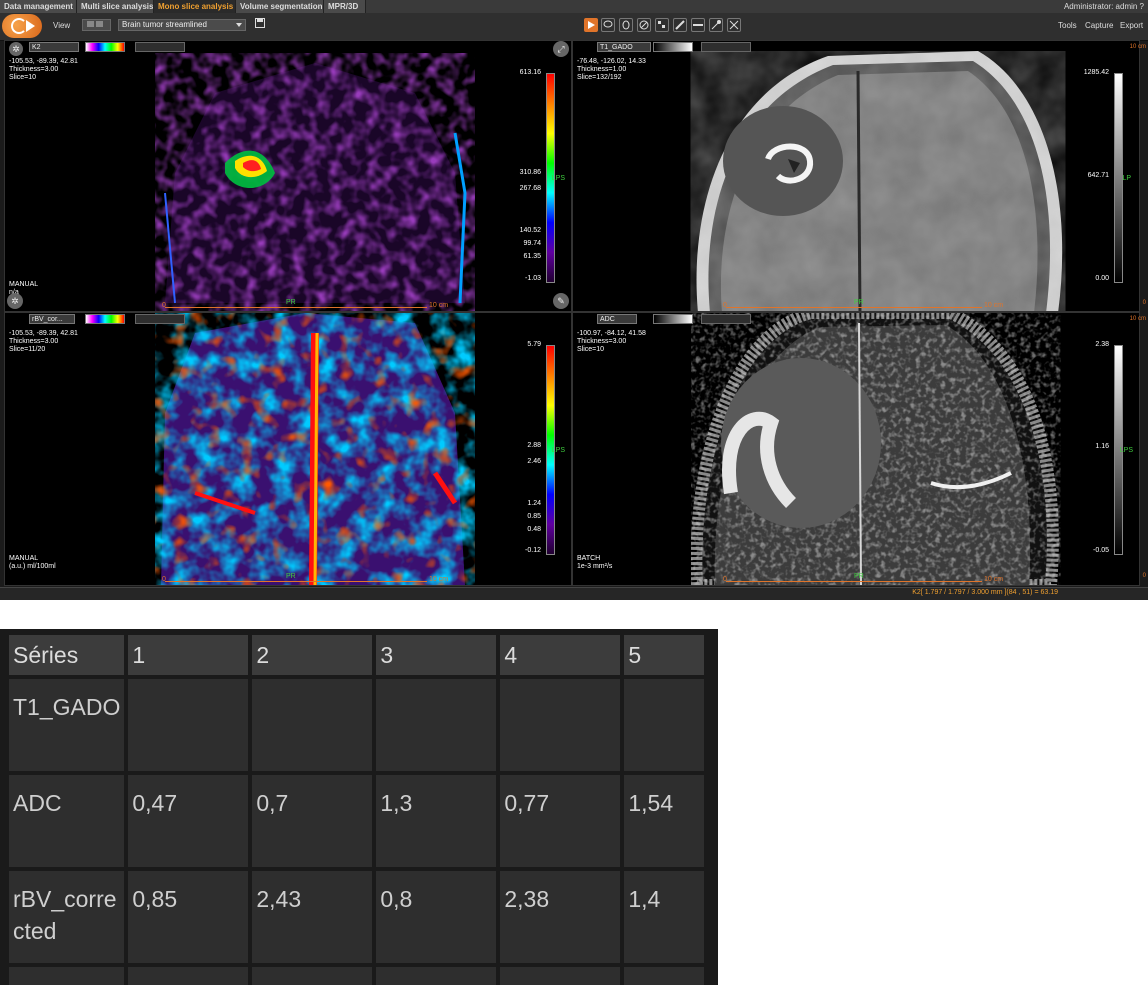  I want to click on t1-gado-image, so click(879, 181).